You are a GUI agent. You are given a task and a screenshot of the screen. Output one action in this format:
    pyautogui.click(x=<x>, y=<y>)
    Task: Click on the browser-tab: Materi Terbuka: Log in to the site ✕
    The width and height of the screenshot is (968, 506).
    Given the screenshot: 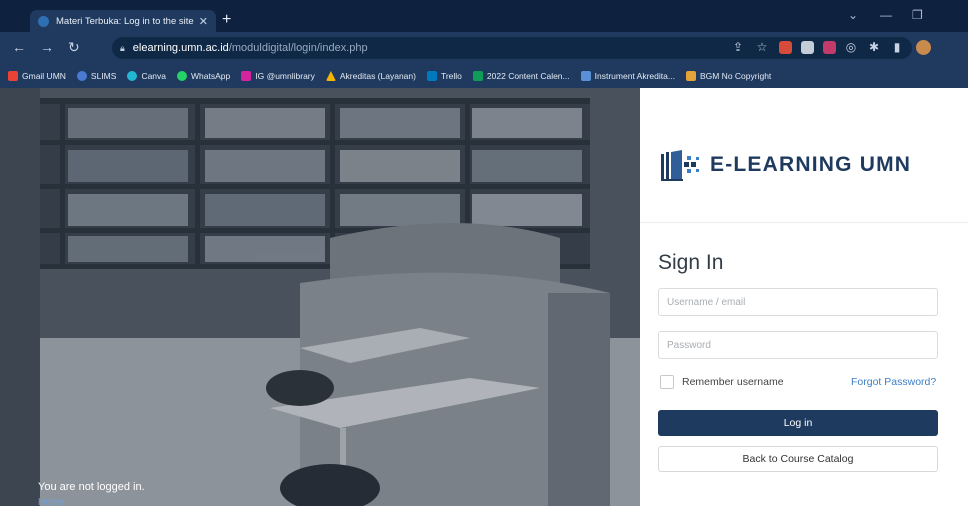 What is the action you would take?
    pyautogui.click(x=123, y=21)
    